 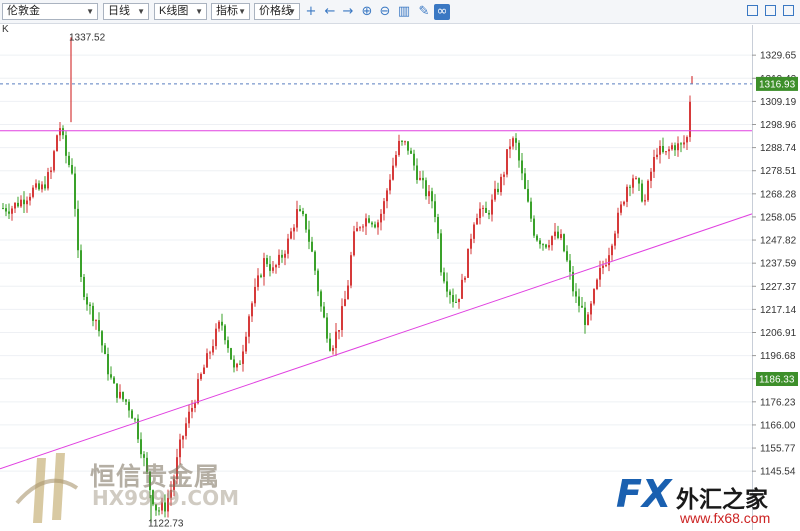 What do you see at coordinates (778, 287) in the screenshot?
I see `tick-label: 1227.37` at bounding box center [778, 287].